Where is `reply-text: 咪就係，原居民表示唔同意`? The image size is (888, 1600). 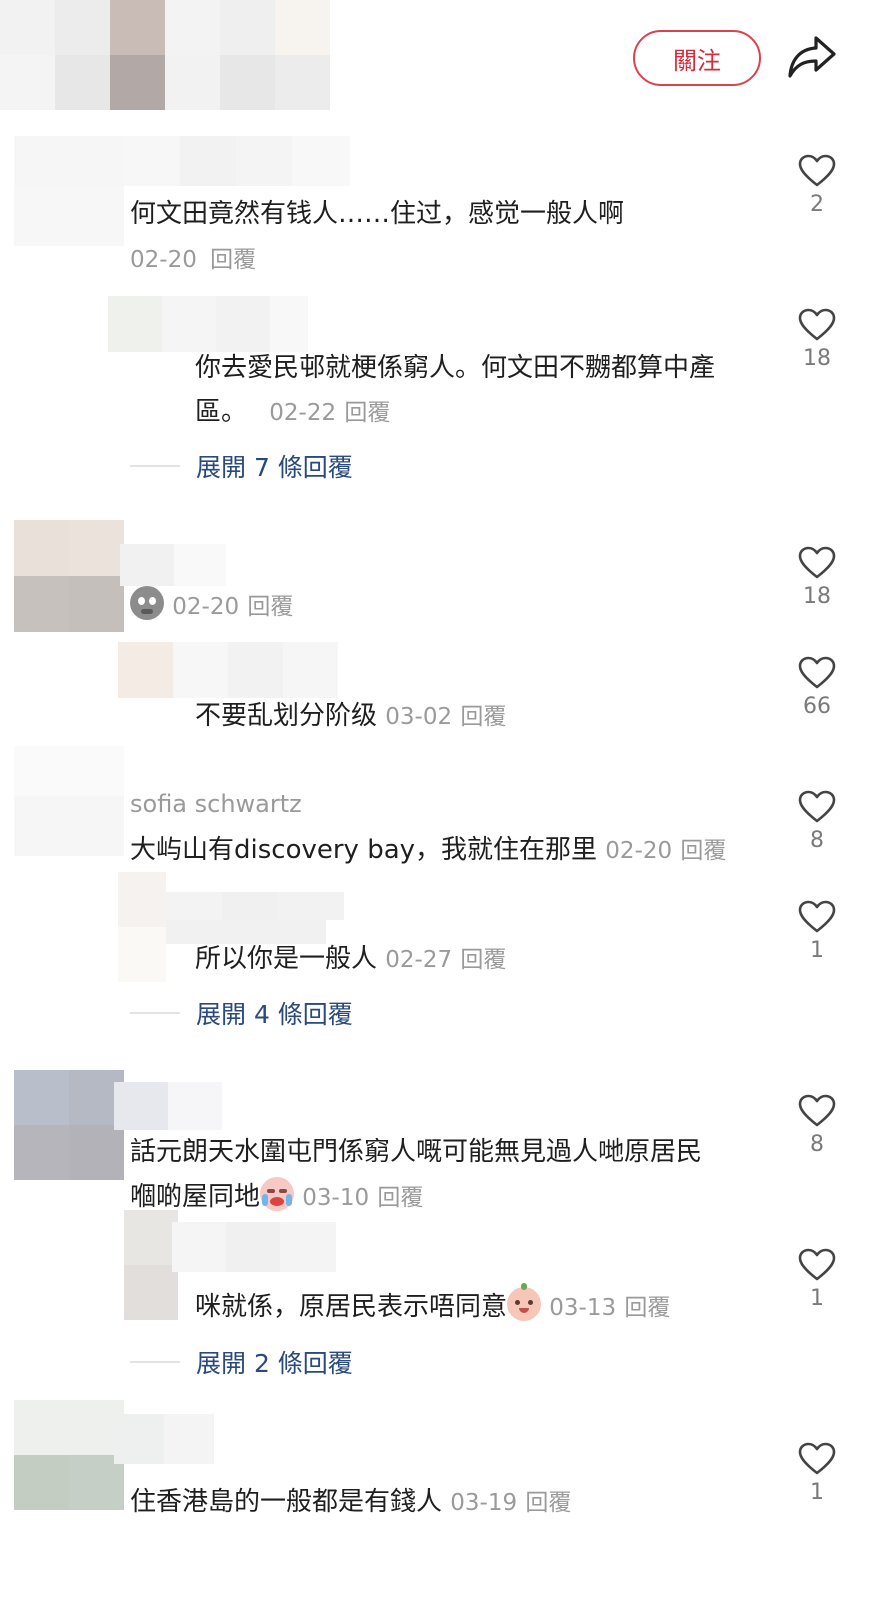
reply-text: 咪就係，原居民表示唔同意 is located at coordinates (351, 1307).